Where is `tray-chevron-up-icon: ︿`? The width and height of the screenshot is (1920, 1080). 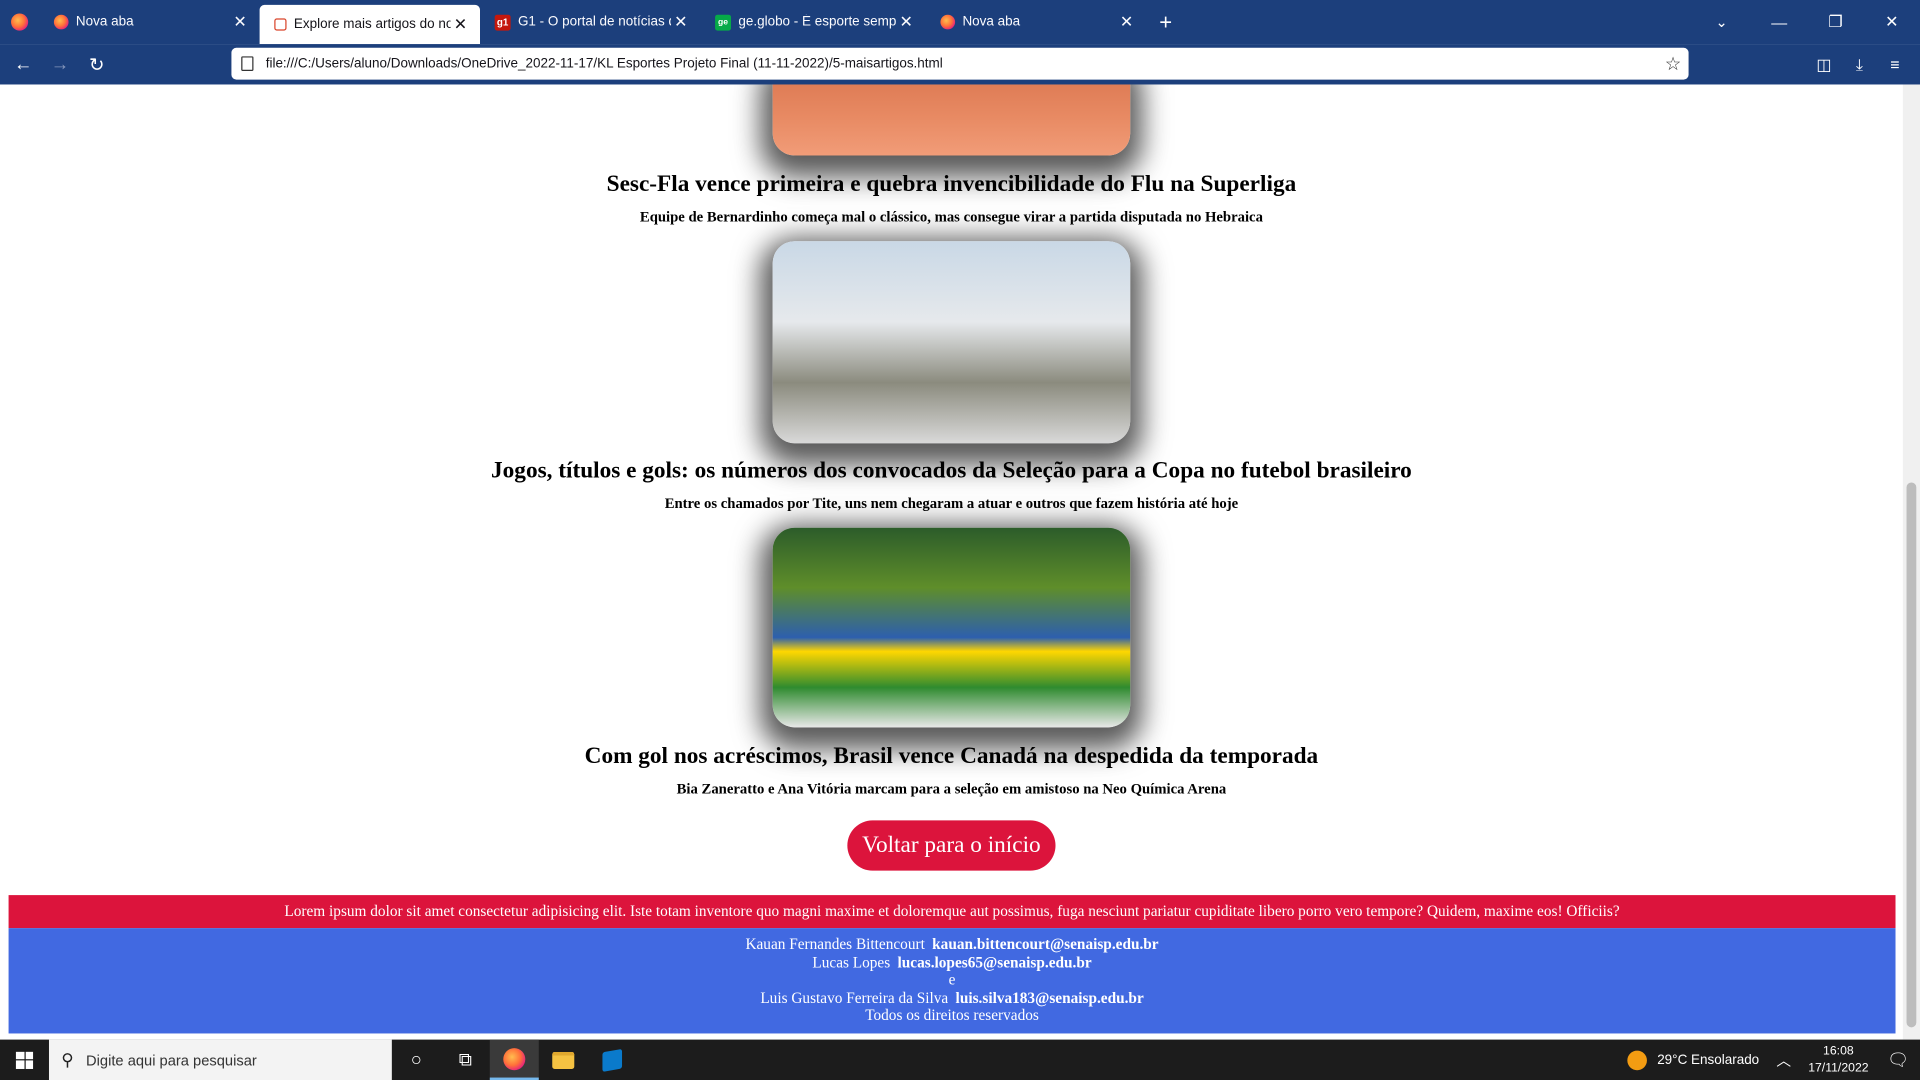
tray-chevron-up-icon: ︿ is located at coordinates (1783, 1059).